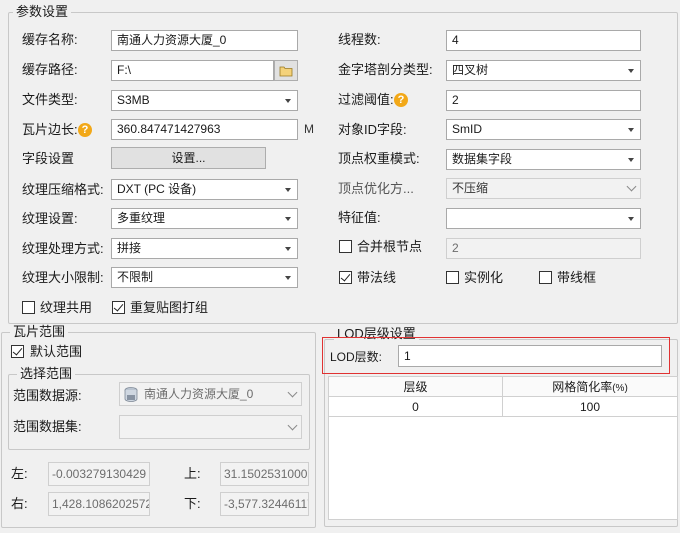 The width and height of the screenshot is (680, 533). Describe the element at coordinates (359, 217) in the screenshot. I see `feature-value-label: 特征值:` at that location.